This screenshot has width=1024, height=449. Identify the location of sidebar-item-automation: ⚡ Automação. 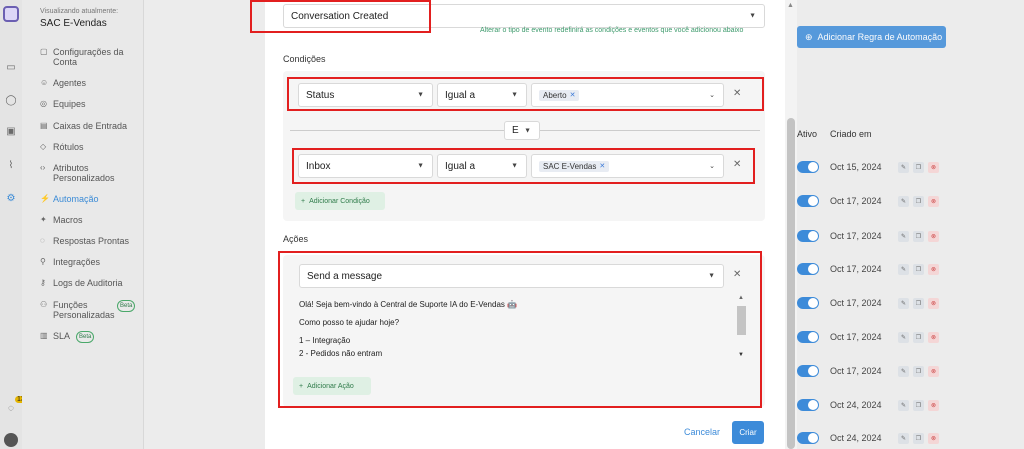
(69, 199).